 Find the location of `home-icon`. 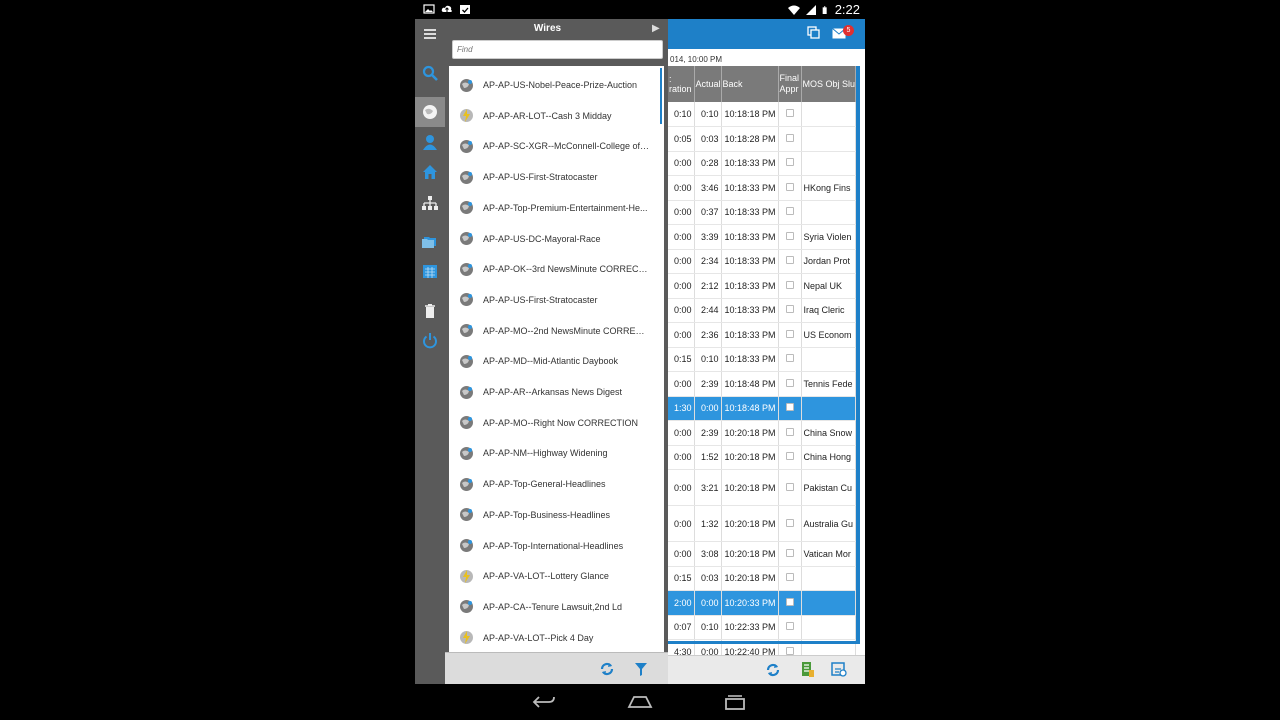

home-icon is located at coordinates (430, 172).